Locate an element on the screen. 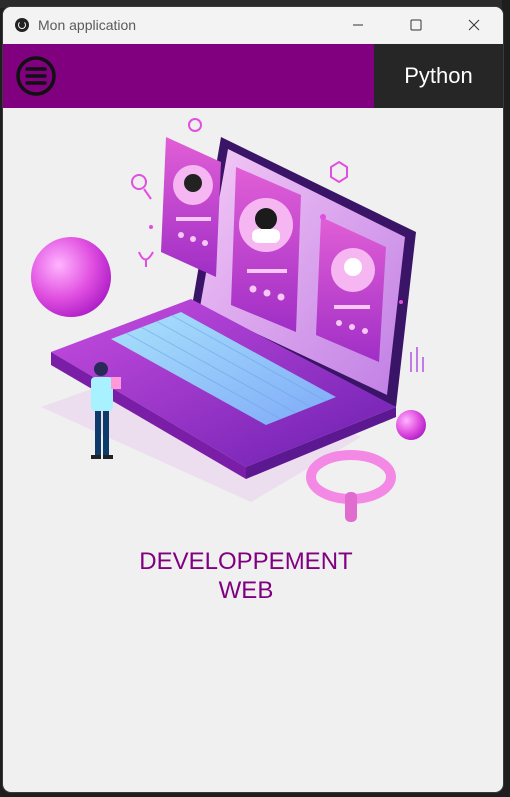 This screenshot has height=797, width=510. hamburger-menu-icon is located at coordinates (36, 76).